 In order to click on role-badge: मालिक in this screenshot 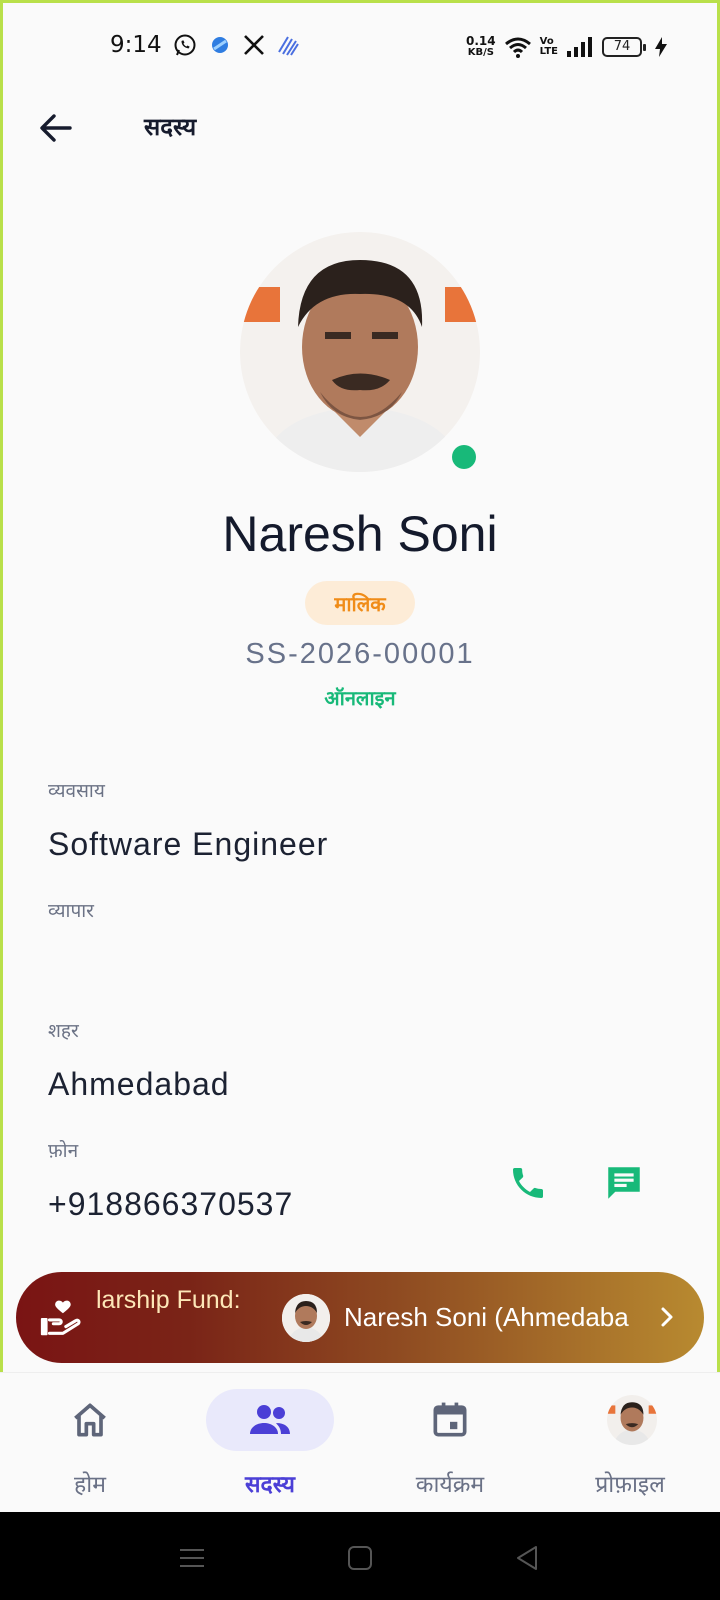, I will do `click(360, 603)`.